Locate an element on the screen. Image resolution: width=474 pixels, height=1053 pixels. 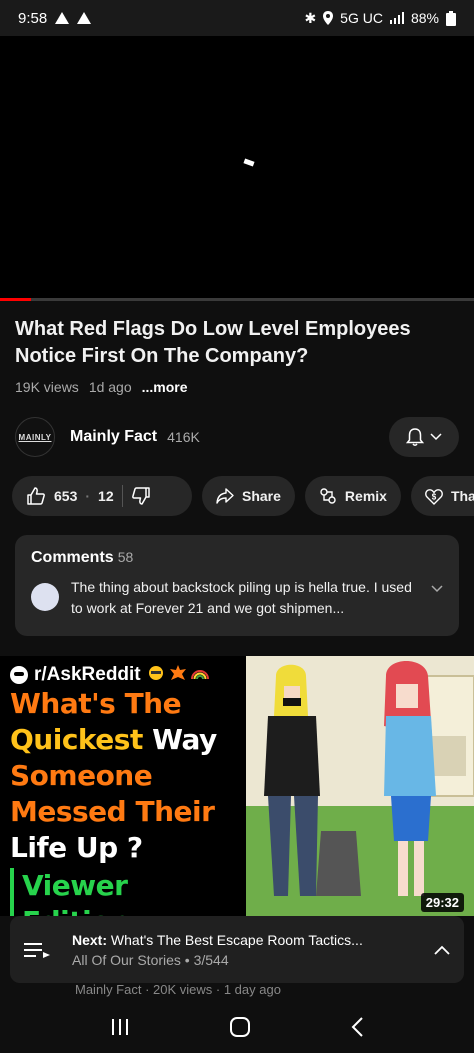
playlist-queue-icon is located at coordinates (37, 950).